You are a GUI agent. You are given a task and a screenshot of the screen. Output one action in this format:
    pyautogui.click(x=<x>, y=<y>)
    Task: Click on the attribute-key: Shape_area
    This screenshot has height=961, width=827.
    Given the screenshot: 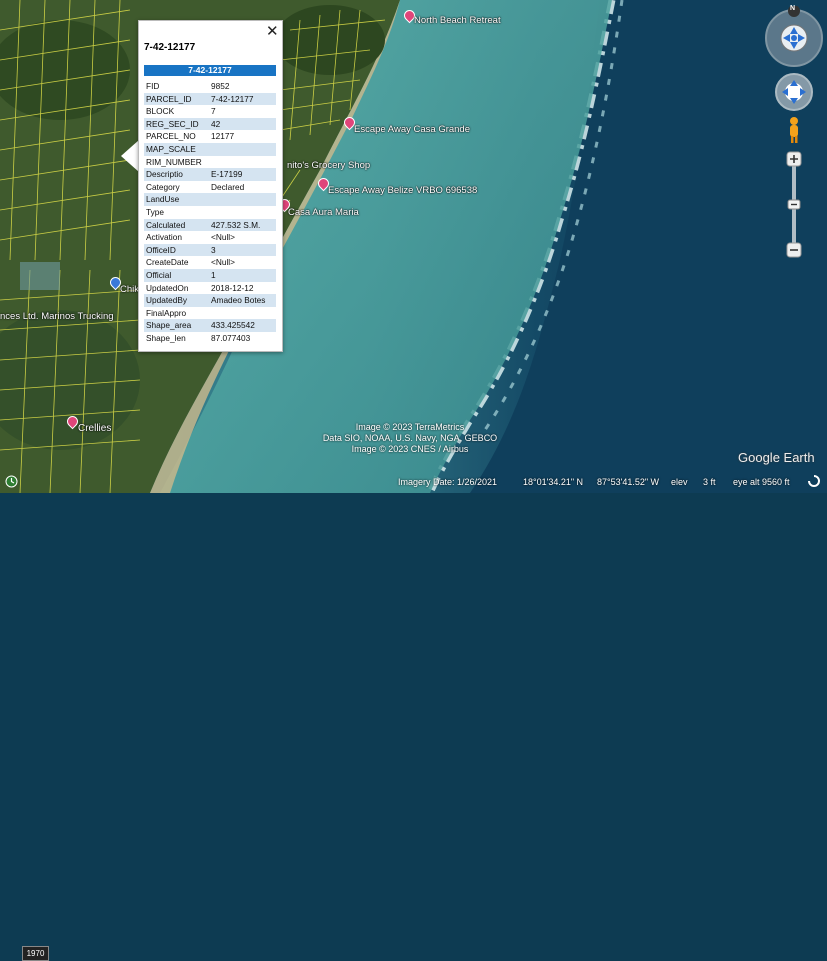 What is the action you would take?
    pyautogui.click(x=176, y=325)
    